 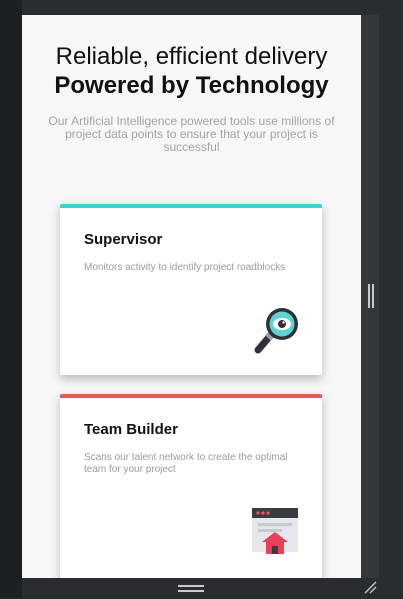 What do you see at coordinates (191, 589) in the screenshot?
I see `bottom-drag-handle` at bounding box center [191, 589].